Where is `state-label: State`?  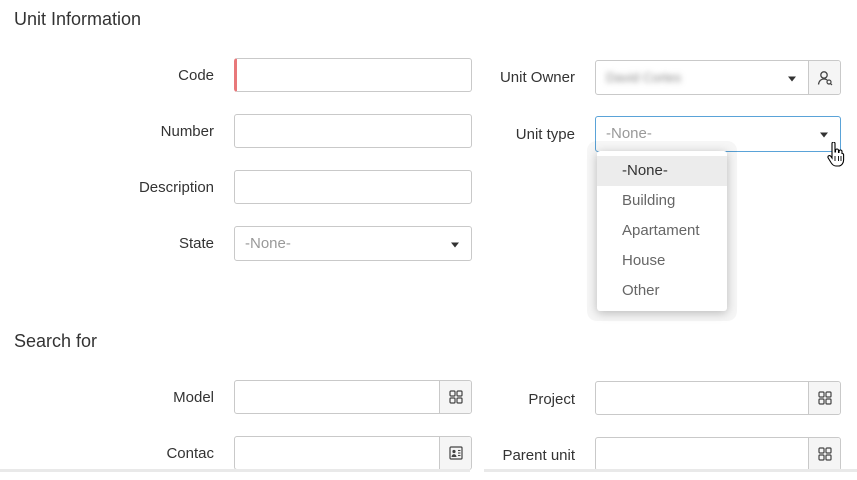
state-label: State is located at coordinates (196, 243).